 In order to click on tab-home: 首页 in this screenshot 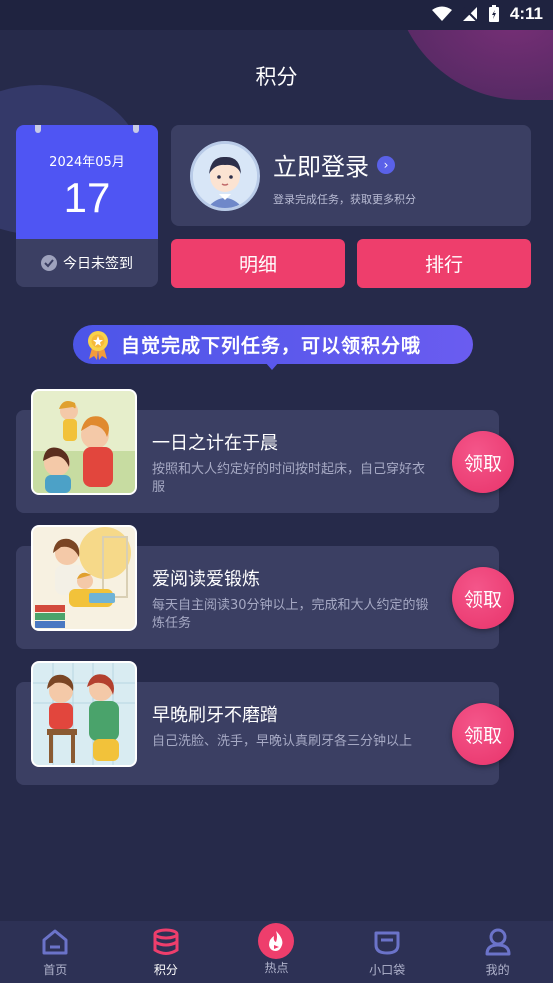, I will do `click(55, 952)`.